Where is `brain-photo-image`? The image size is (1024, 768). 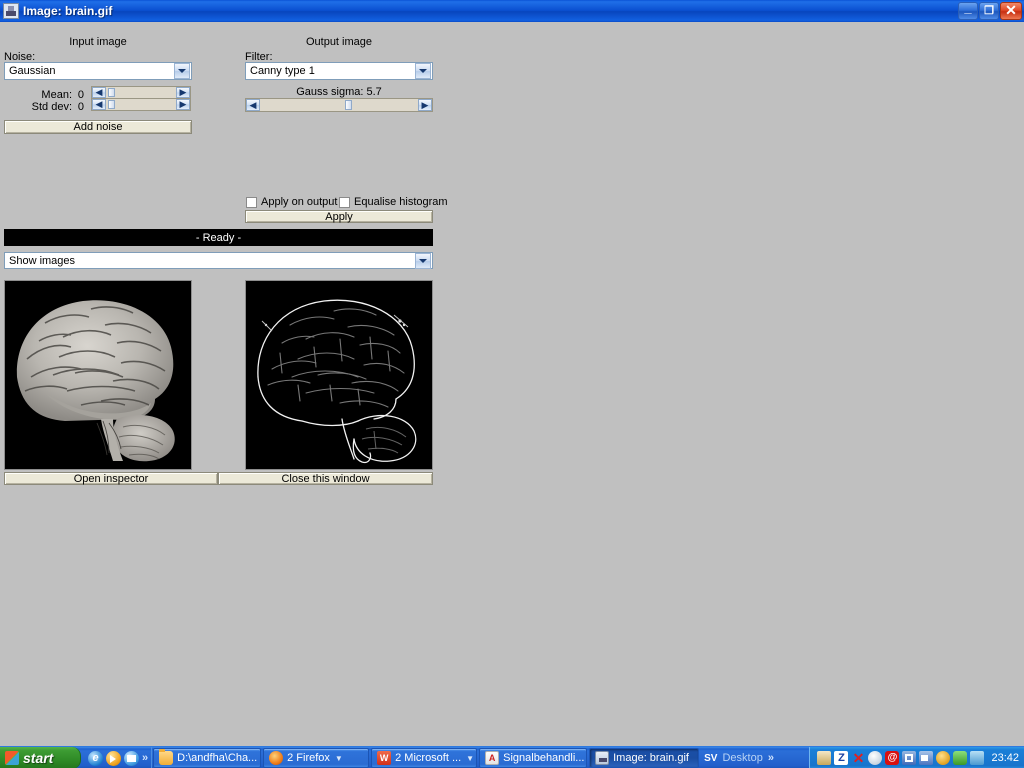 brain-photo-image is located at coordinates (98, 375).